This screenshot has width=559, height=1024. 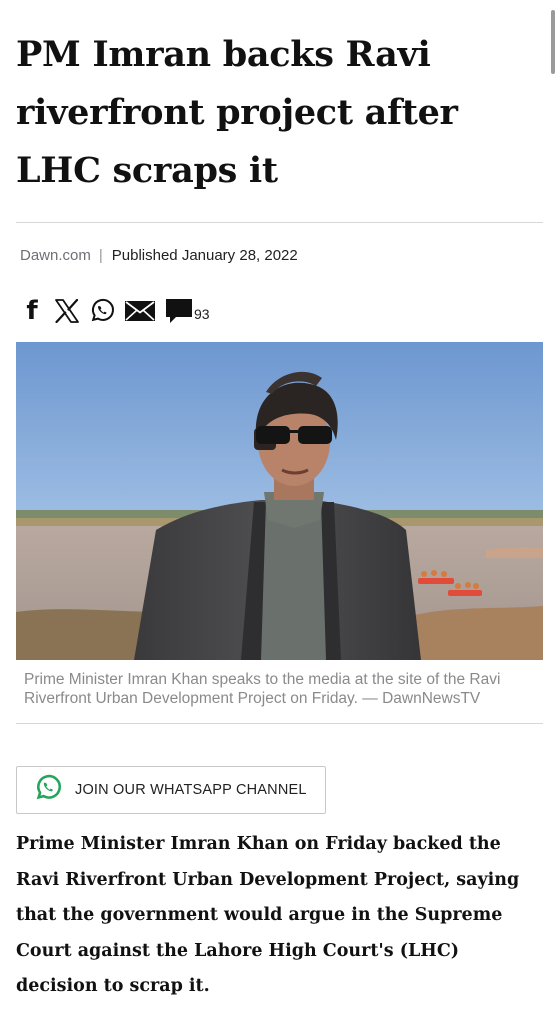 What do you see at coordinates (140, 311) in the screenshot?
I see `email-icon` at bounding box center [140, 311].